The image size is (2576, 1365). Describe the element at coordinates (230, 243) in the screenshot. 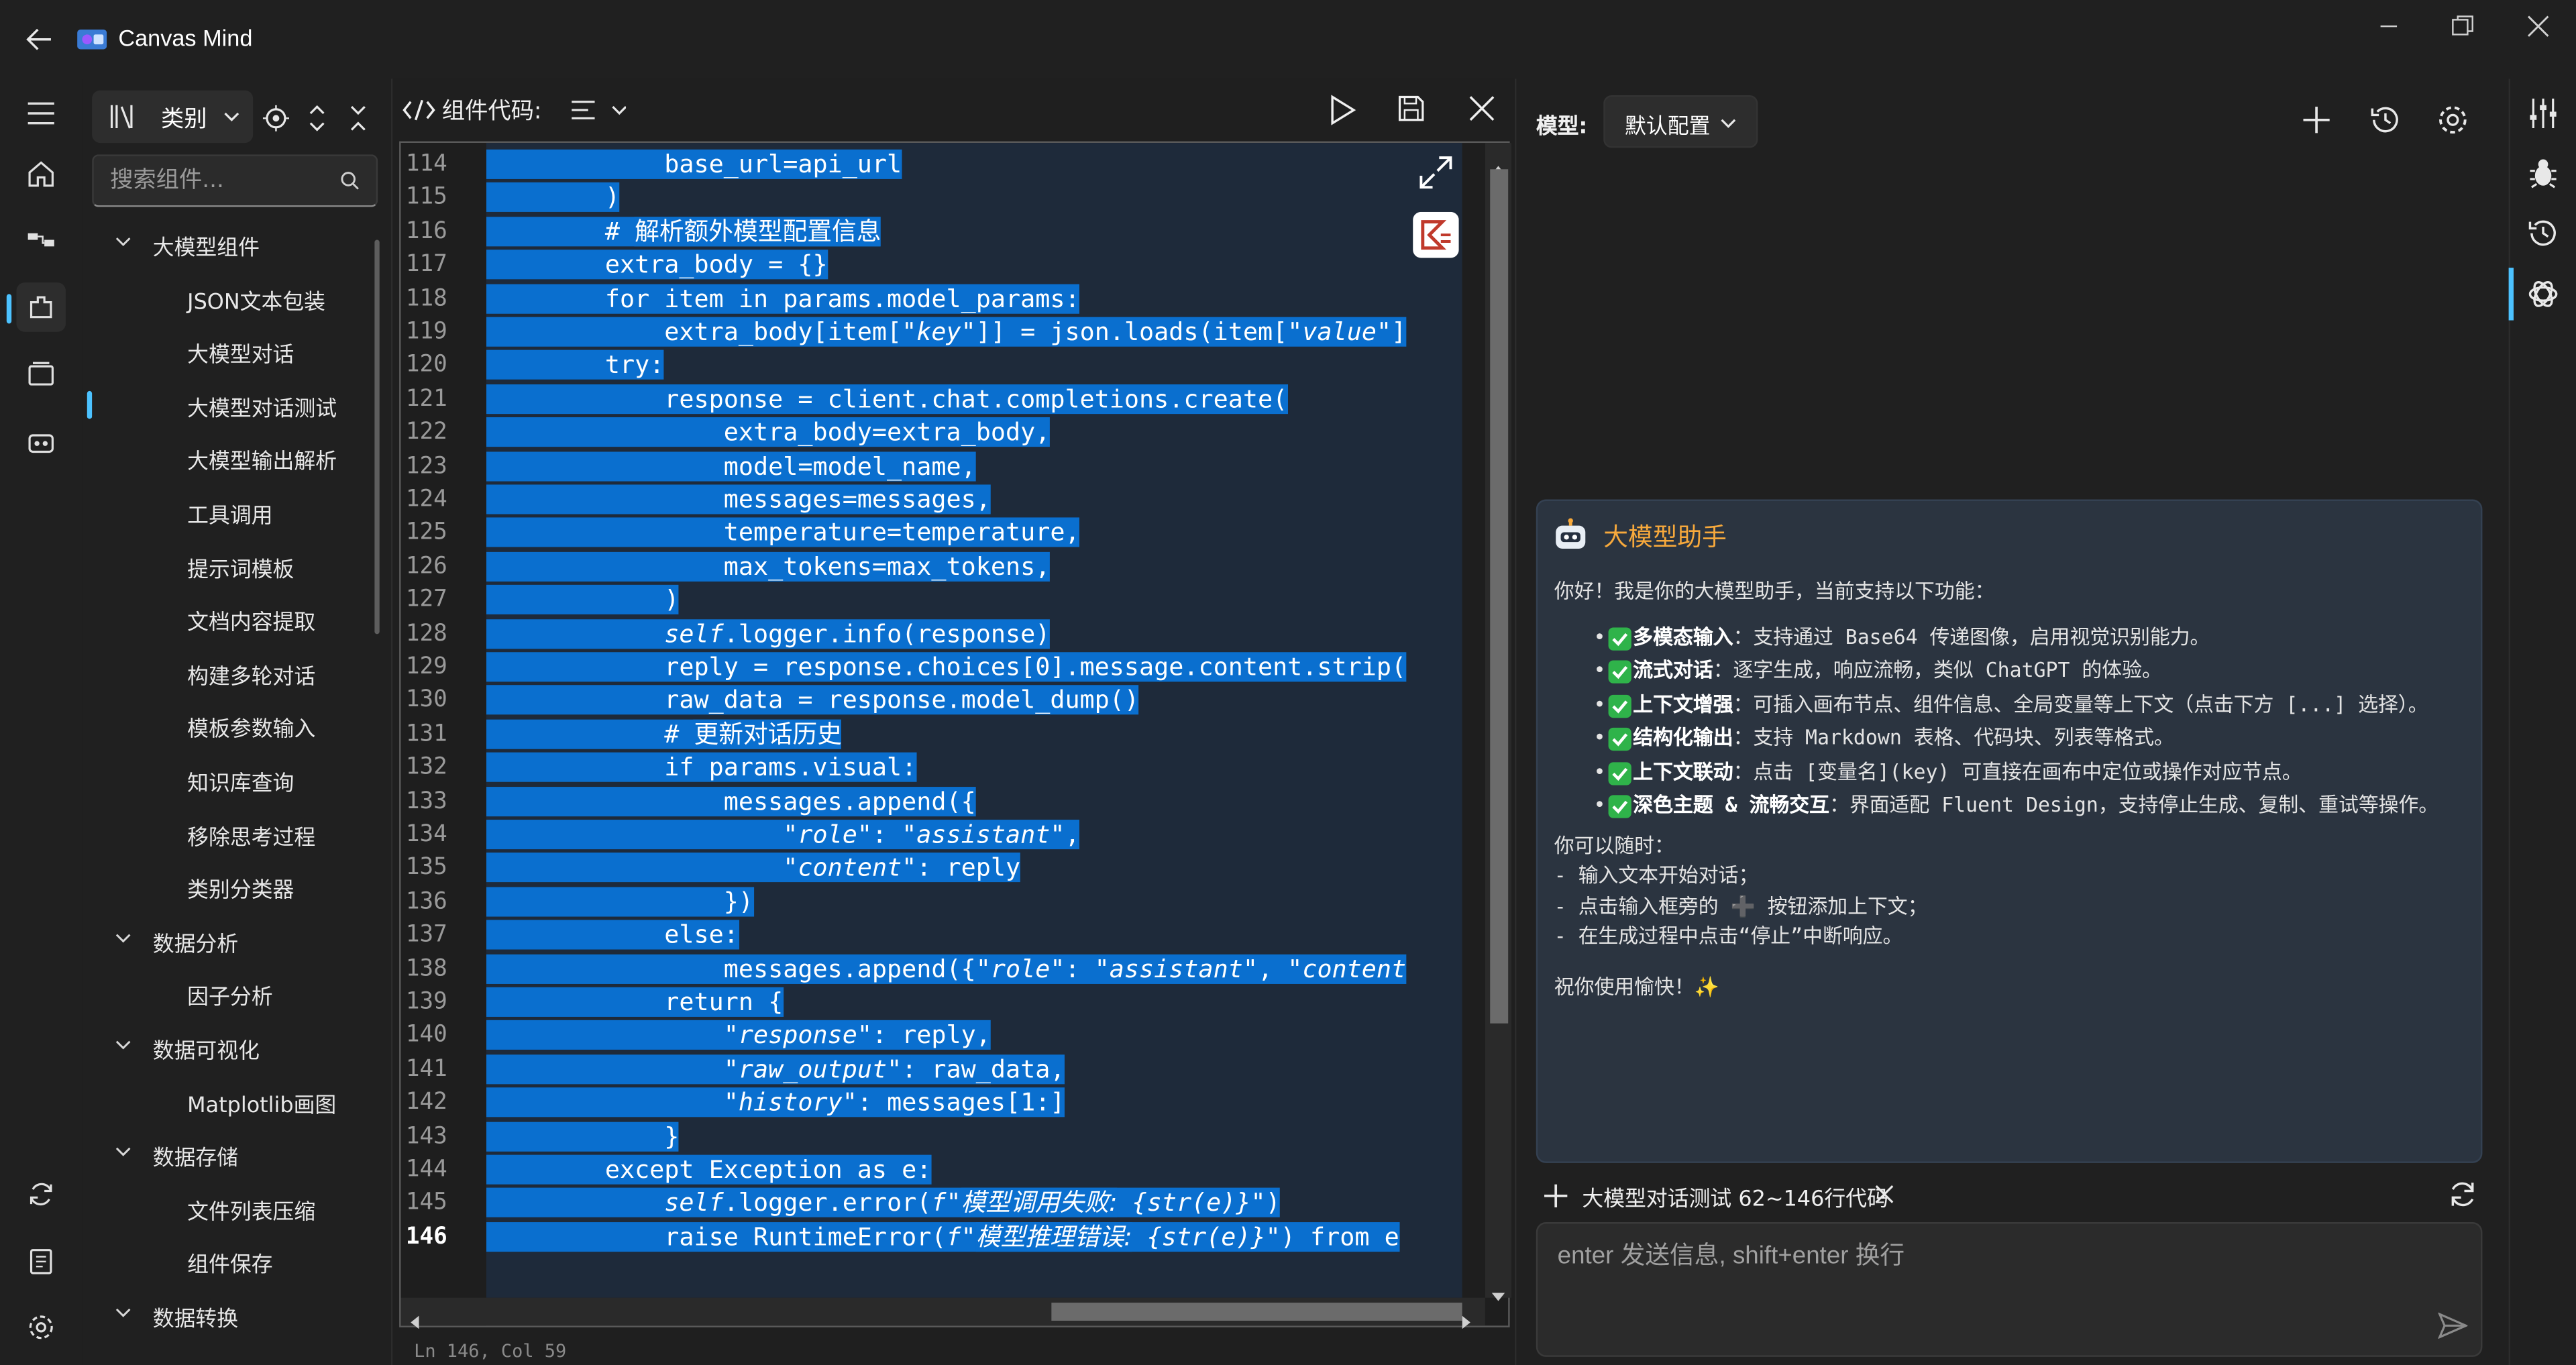

I see `tree-group: 大模型组件` at that location.